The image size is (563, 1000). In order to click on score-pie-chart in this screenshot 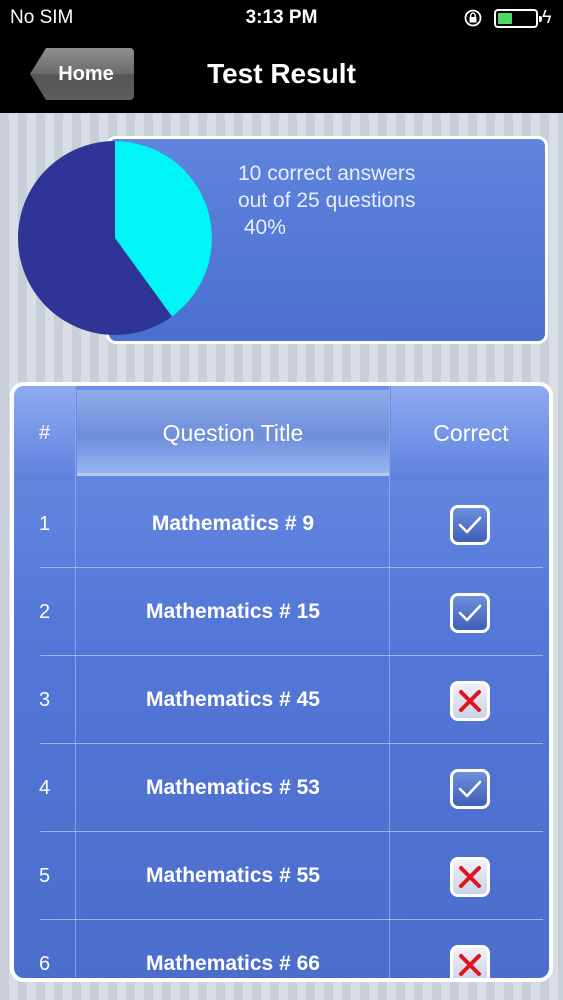, I will do `click(115, 238)`.